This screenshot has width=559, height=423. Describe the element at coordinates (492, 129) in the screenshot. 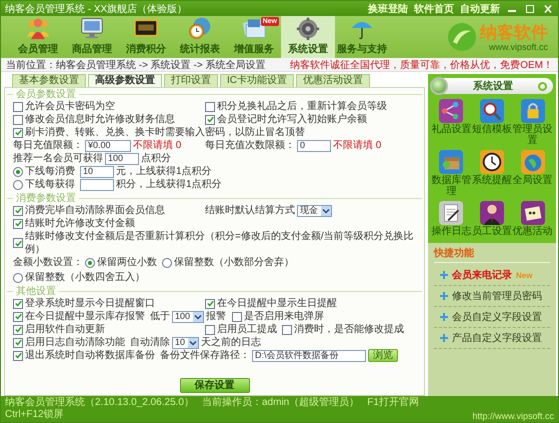

I see `settings-shortcut: 短信模板` at that location.